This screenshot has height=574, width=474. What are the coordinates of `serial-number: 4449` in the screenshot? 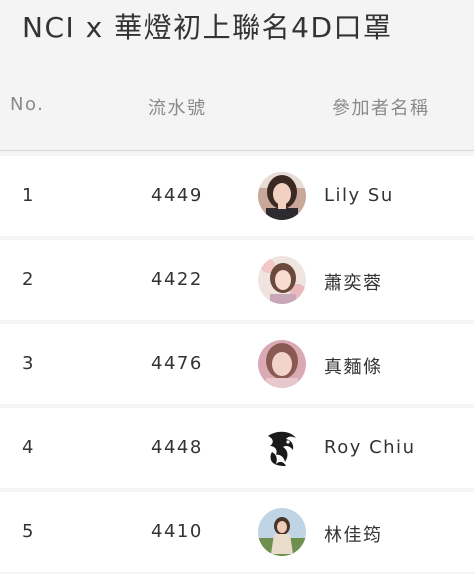 It's located at (177, 195).